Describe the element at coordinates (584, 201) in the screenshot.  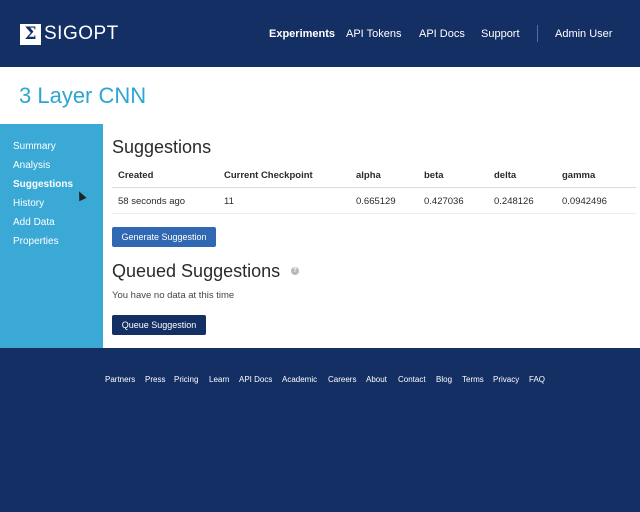
I see `cell-gamma: 0.0942496` at that location.